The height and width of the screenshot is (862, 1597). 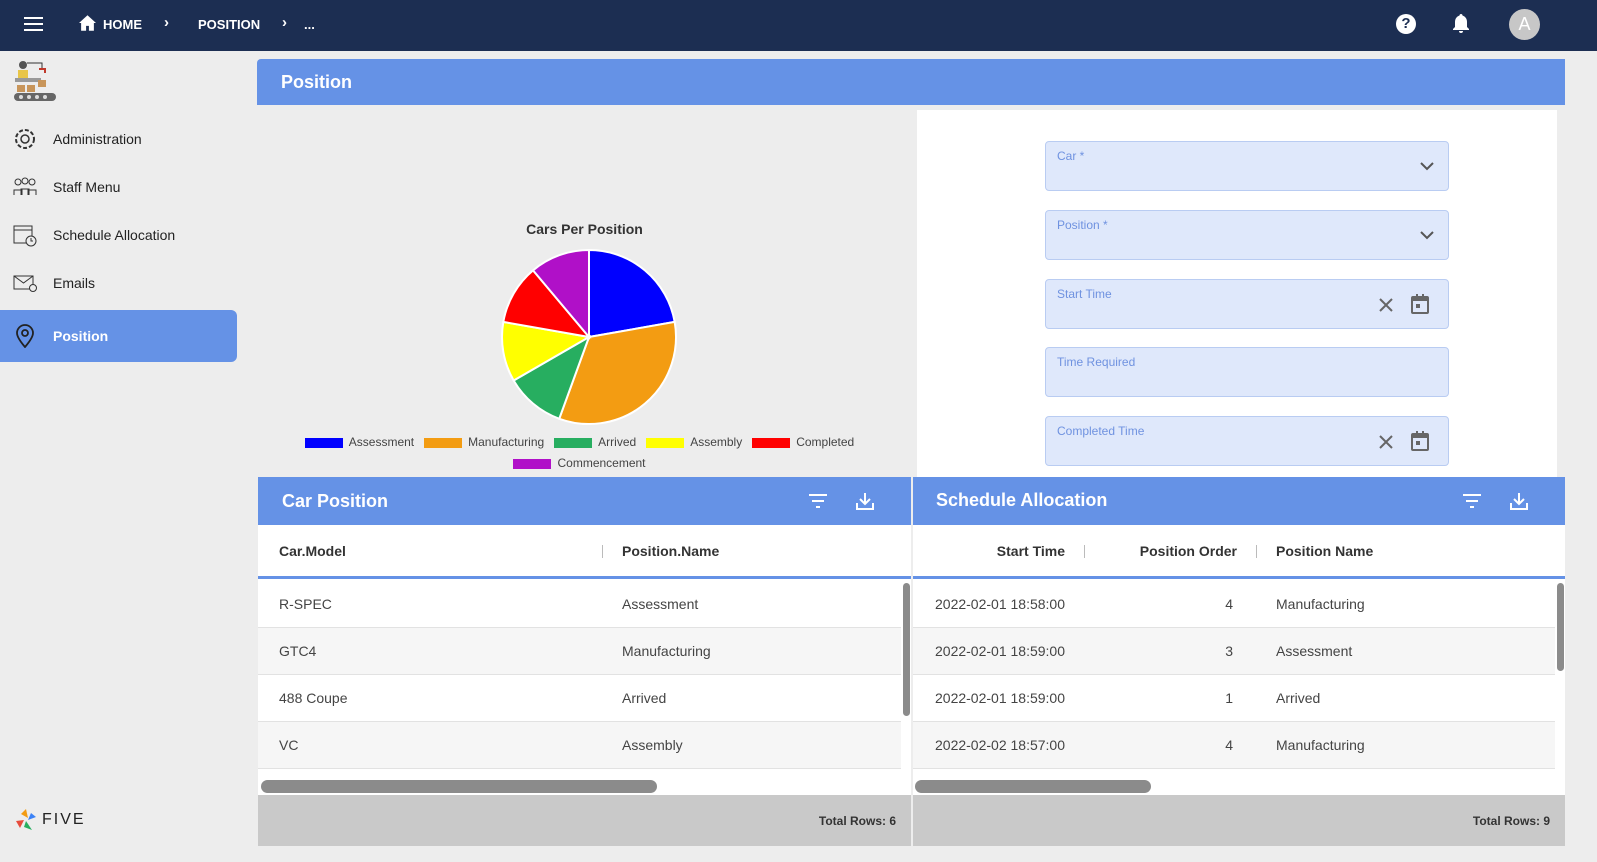 I want to click on sidebar-item-staff-menu: Staff Menu, so click(x=118, y=187).